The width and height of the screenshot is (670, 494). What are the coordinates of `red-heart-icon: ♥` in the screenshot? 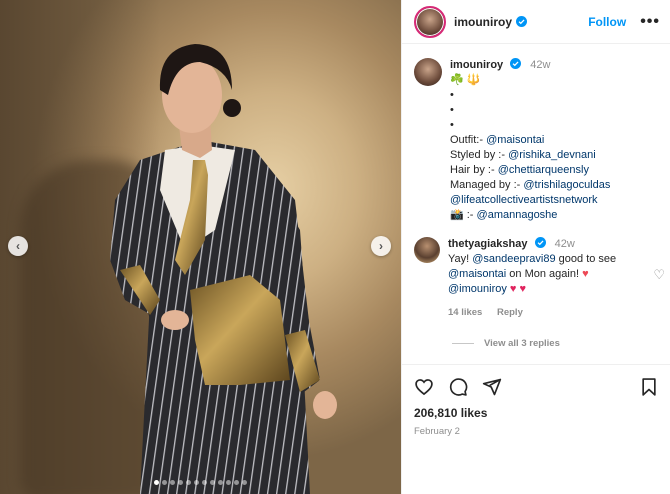 It's located at (585, 274).